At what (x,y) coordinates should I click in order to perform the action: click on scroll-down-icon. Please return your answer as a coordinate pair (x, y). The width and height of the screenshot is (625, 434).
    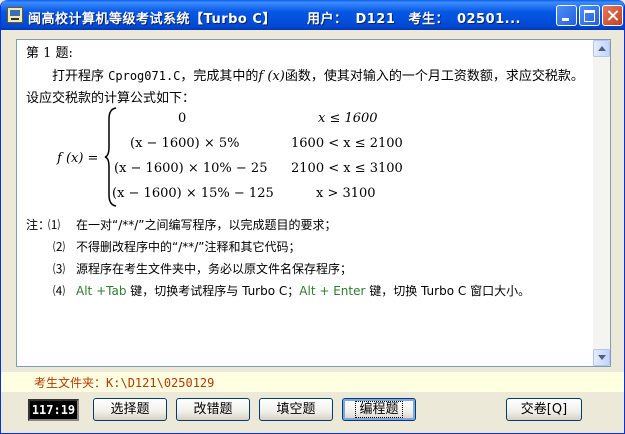
    Looking at the image, I should click on (601, 357).